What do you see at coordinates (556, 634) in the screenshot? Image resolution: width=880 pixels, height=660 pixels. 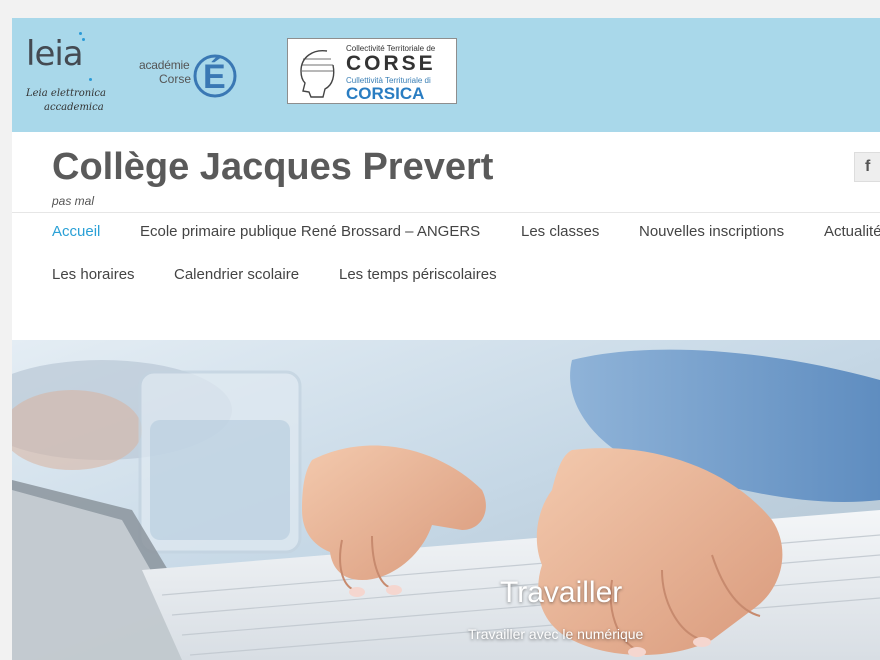 I see `slide-subtitle: Travailler avec le numérique` at bounding box center [556, 634].